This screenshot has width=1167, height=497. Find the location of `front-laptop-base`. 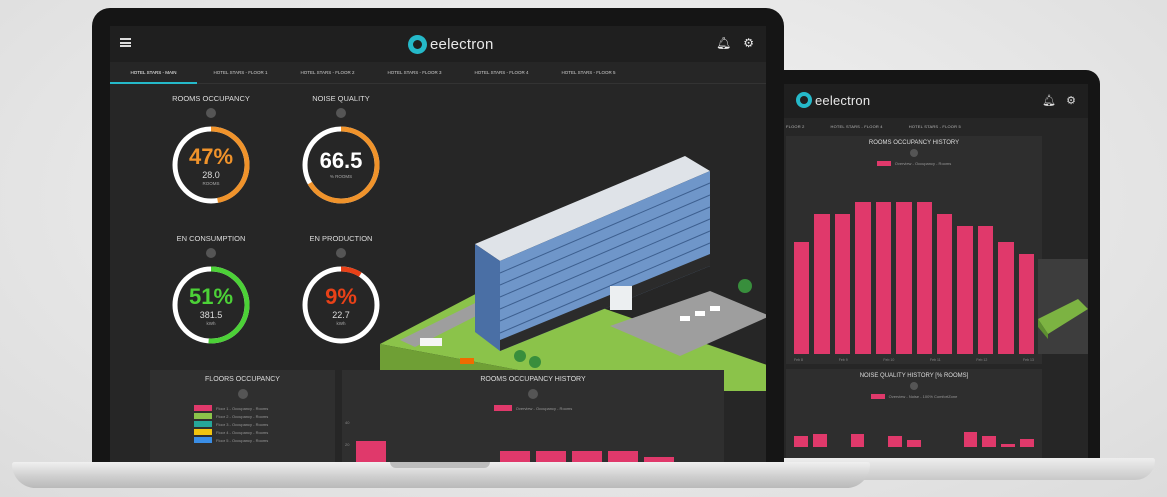

front-laptop-base is located at coordinates (441, 475).